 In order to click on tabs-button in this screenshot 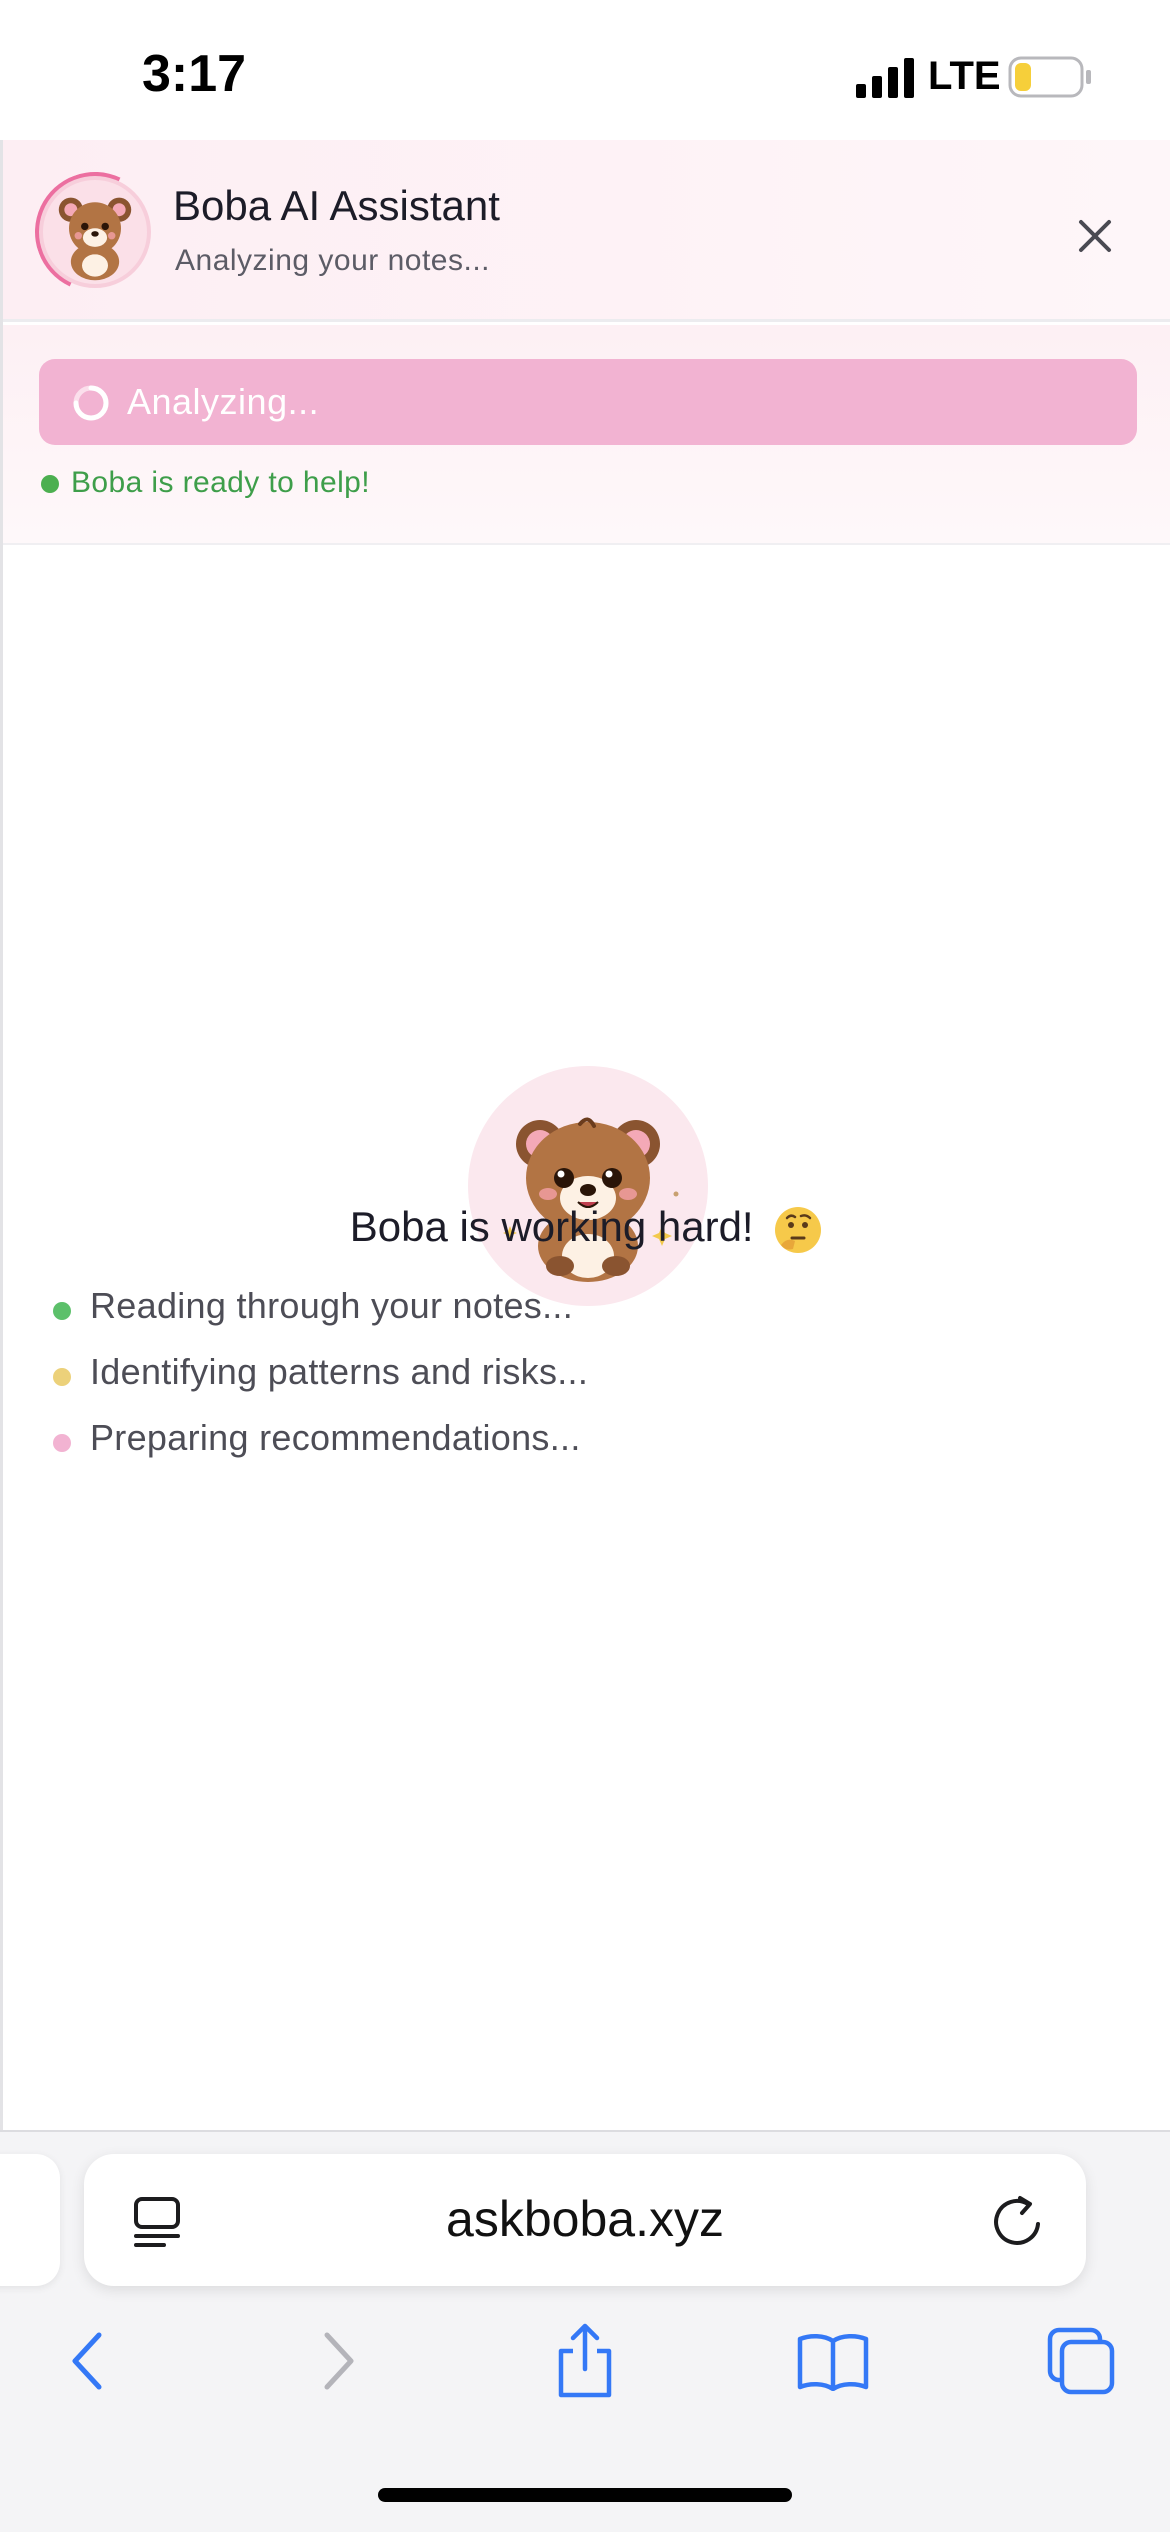, I will do `click(1081, 2361)`.